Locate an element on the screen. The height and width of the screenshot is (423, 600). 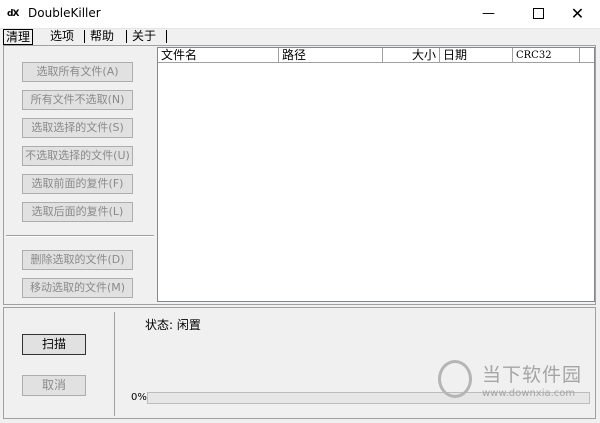
maximize-icon is located at coordinates (538, 13).